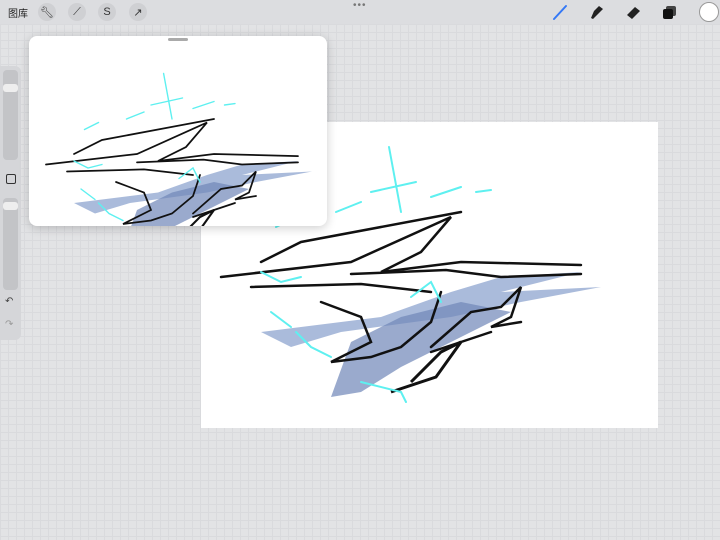 The height and width of the screenshot is (540, 720). Describe the element at coordinates (9, 324) in the screenshot. I see `redo-icon: ↷` at that location.